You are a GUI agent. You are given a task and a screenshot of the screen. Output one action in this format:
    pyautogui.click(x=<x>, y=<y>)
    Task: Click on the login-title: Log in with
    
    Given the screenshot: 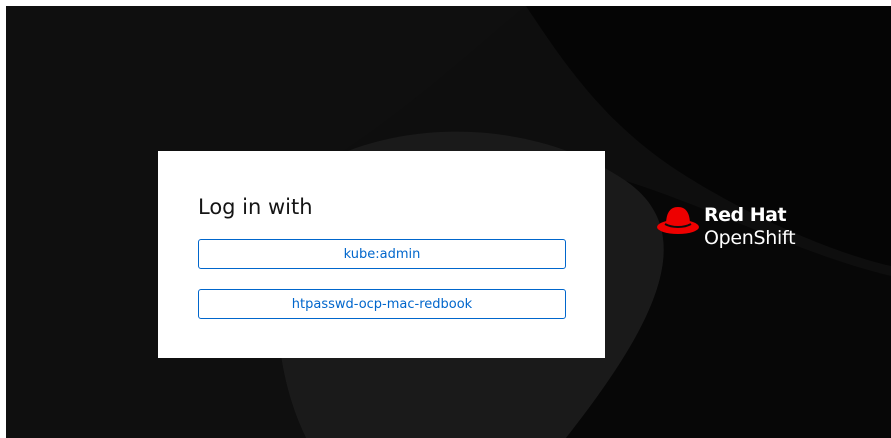 What is the action you would take?
    pyautogui.click(x=255, y=207)
    